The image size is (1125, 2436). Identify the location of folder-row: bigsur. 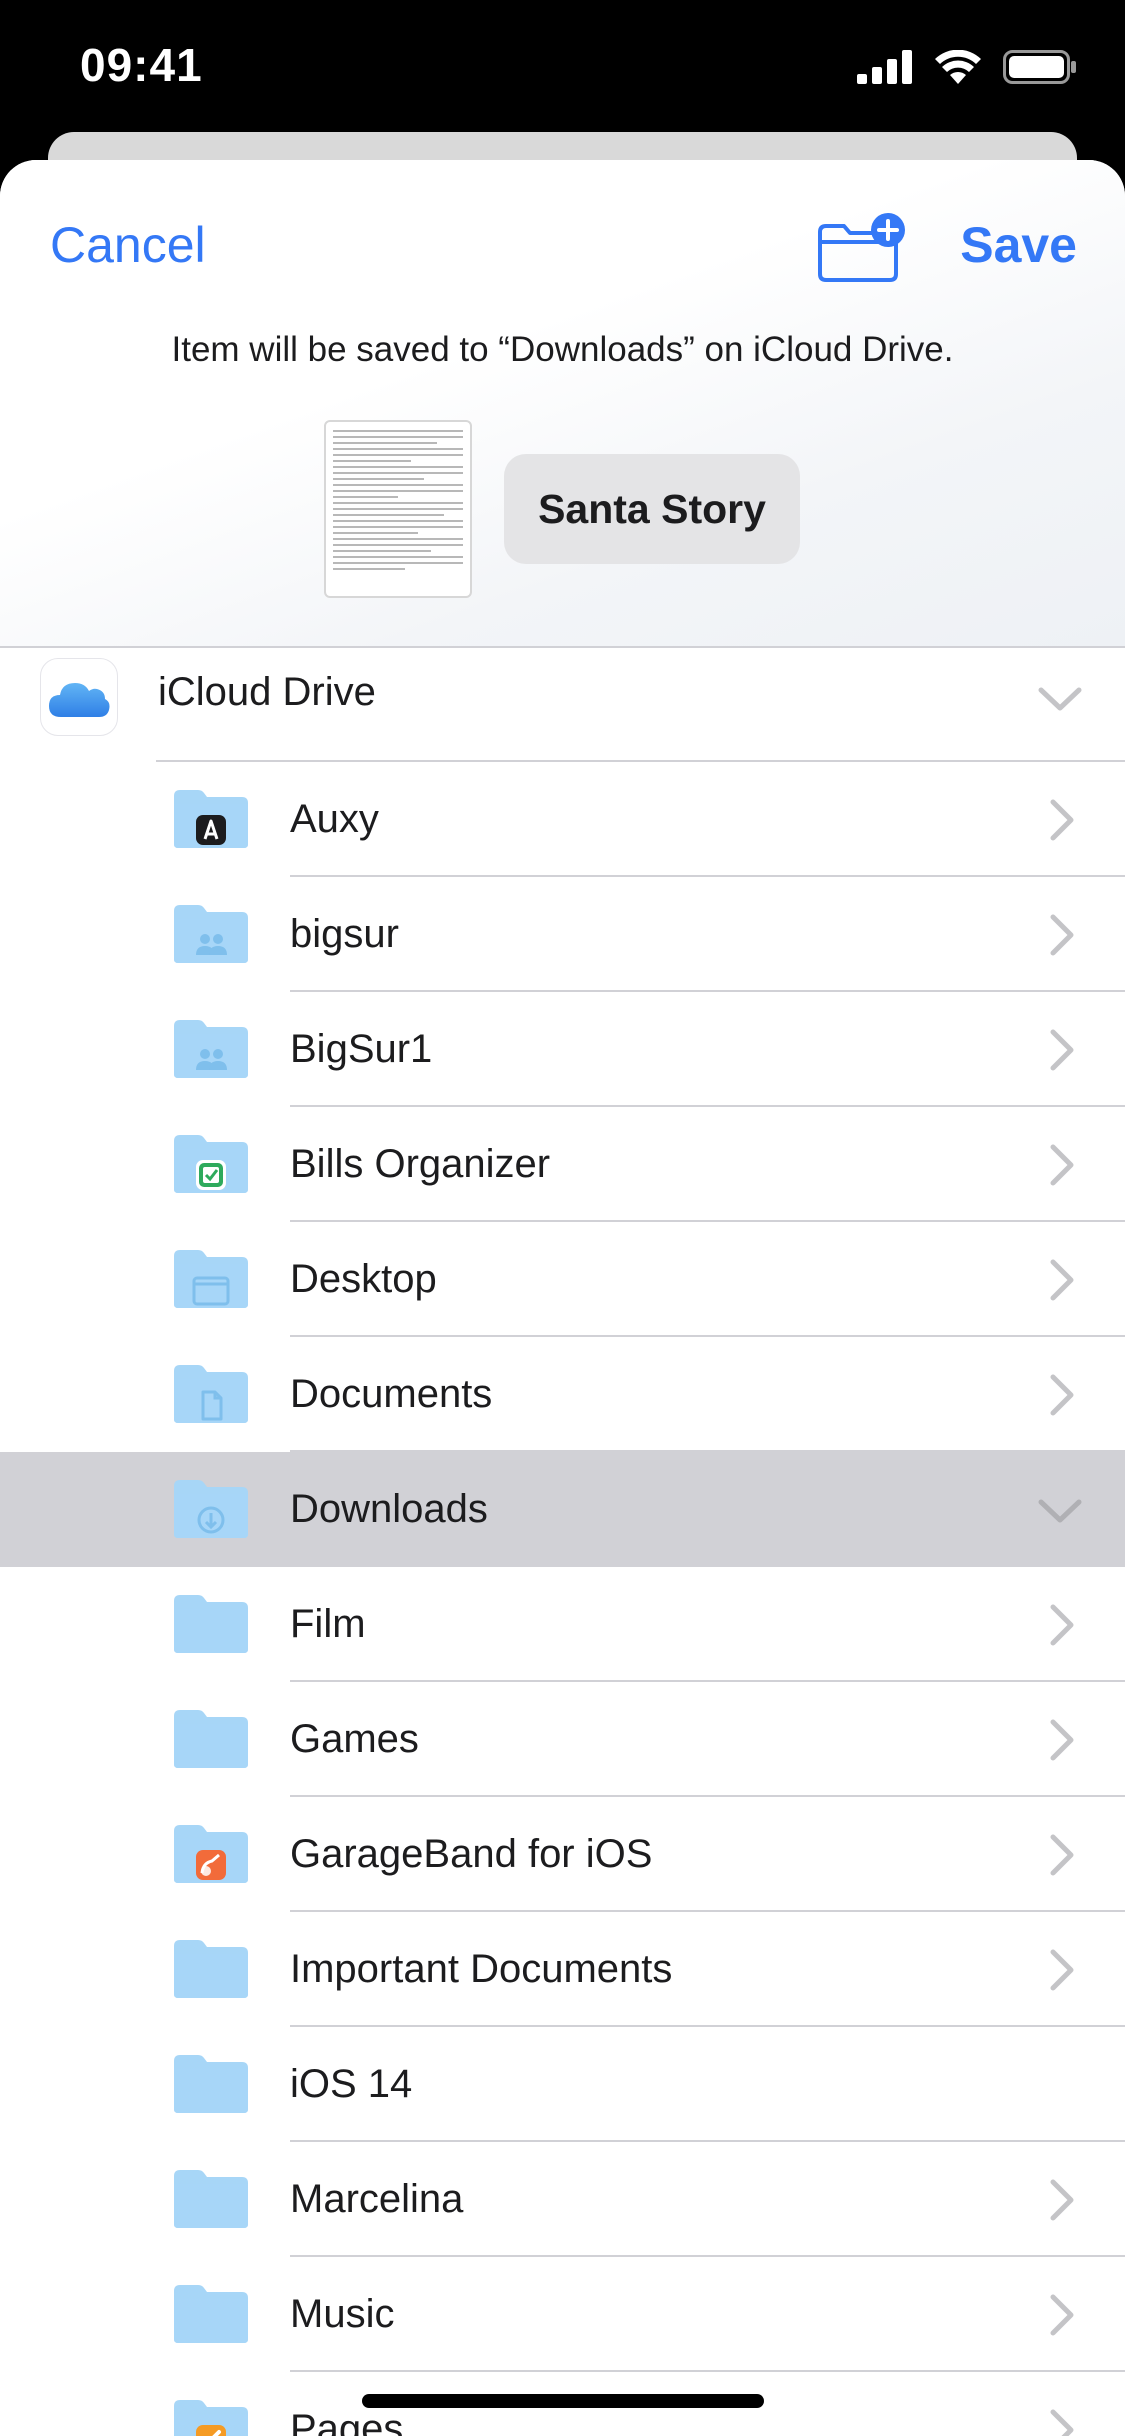
(562, 934).